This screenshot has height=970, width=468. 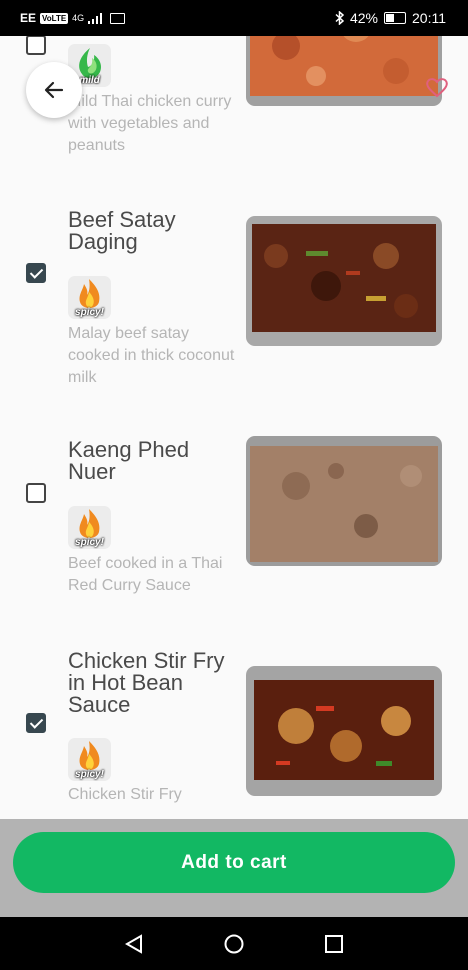 I want to click on recents-square-icon, so click(x=334, y=944).